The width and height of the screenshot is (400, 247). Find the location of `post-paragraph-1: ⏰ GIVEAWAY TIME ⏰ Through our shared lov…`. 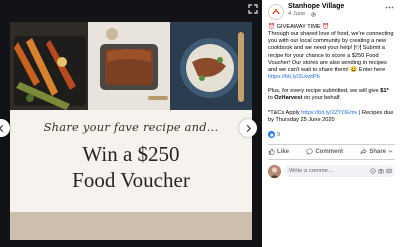

post-paragraph-1: ⏰ GIVEAWAY TIME ⏰ Through our shared lov… is located at coordinates (331, 52).